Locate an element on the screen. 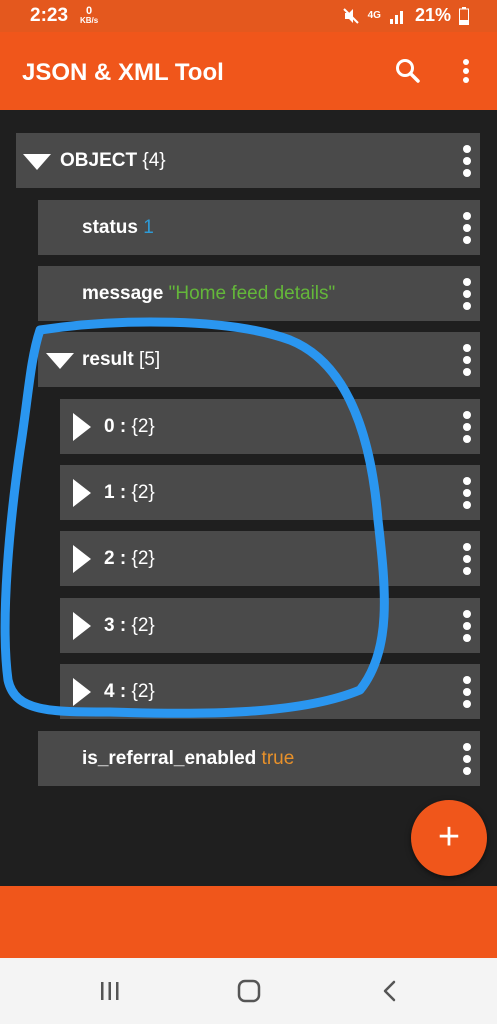 This screenshot has width=497, height=1024. back-icon is located at coordinates (390, 991).